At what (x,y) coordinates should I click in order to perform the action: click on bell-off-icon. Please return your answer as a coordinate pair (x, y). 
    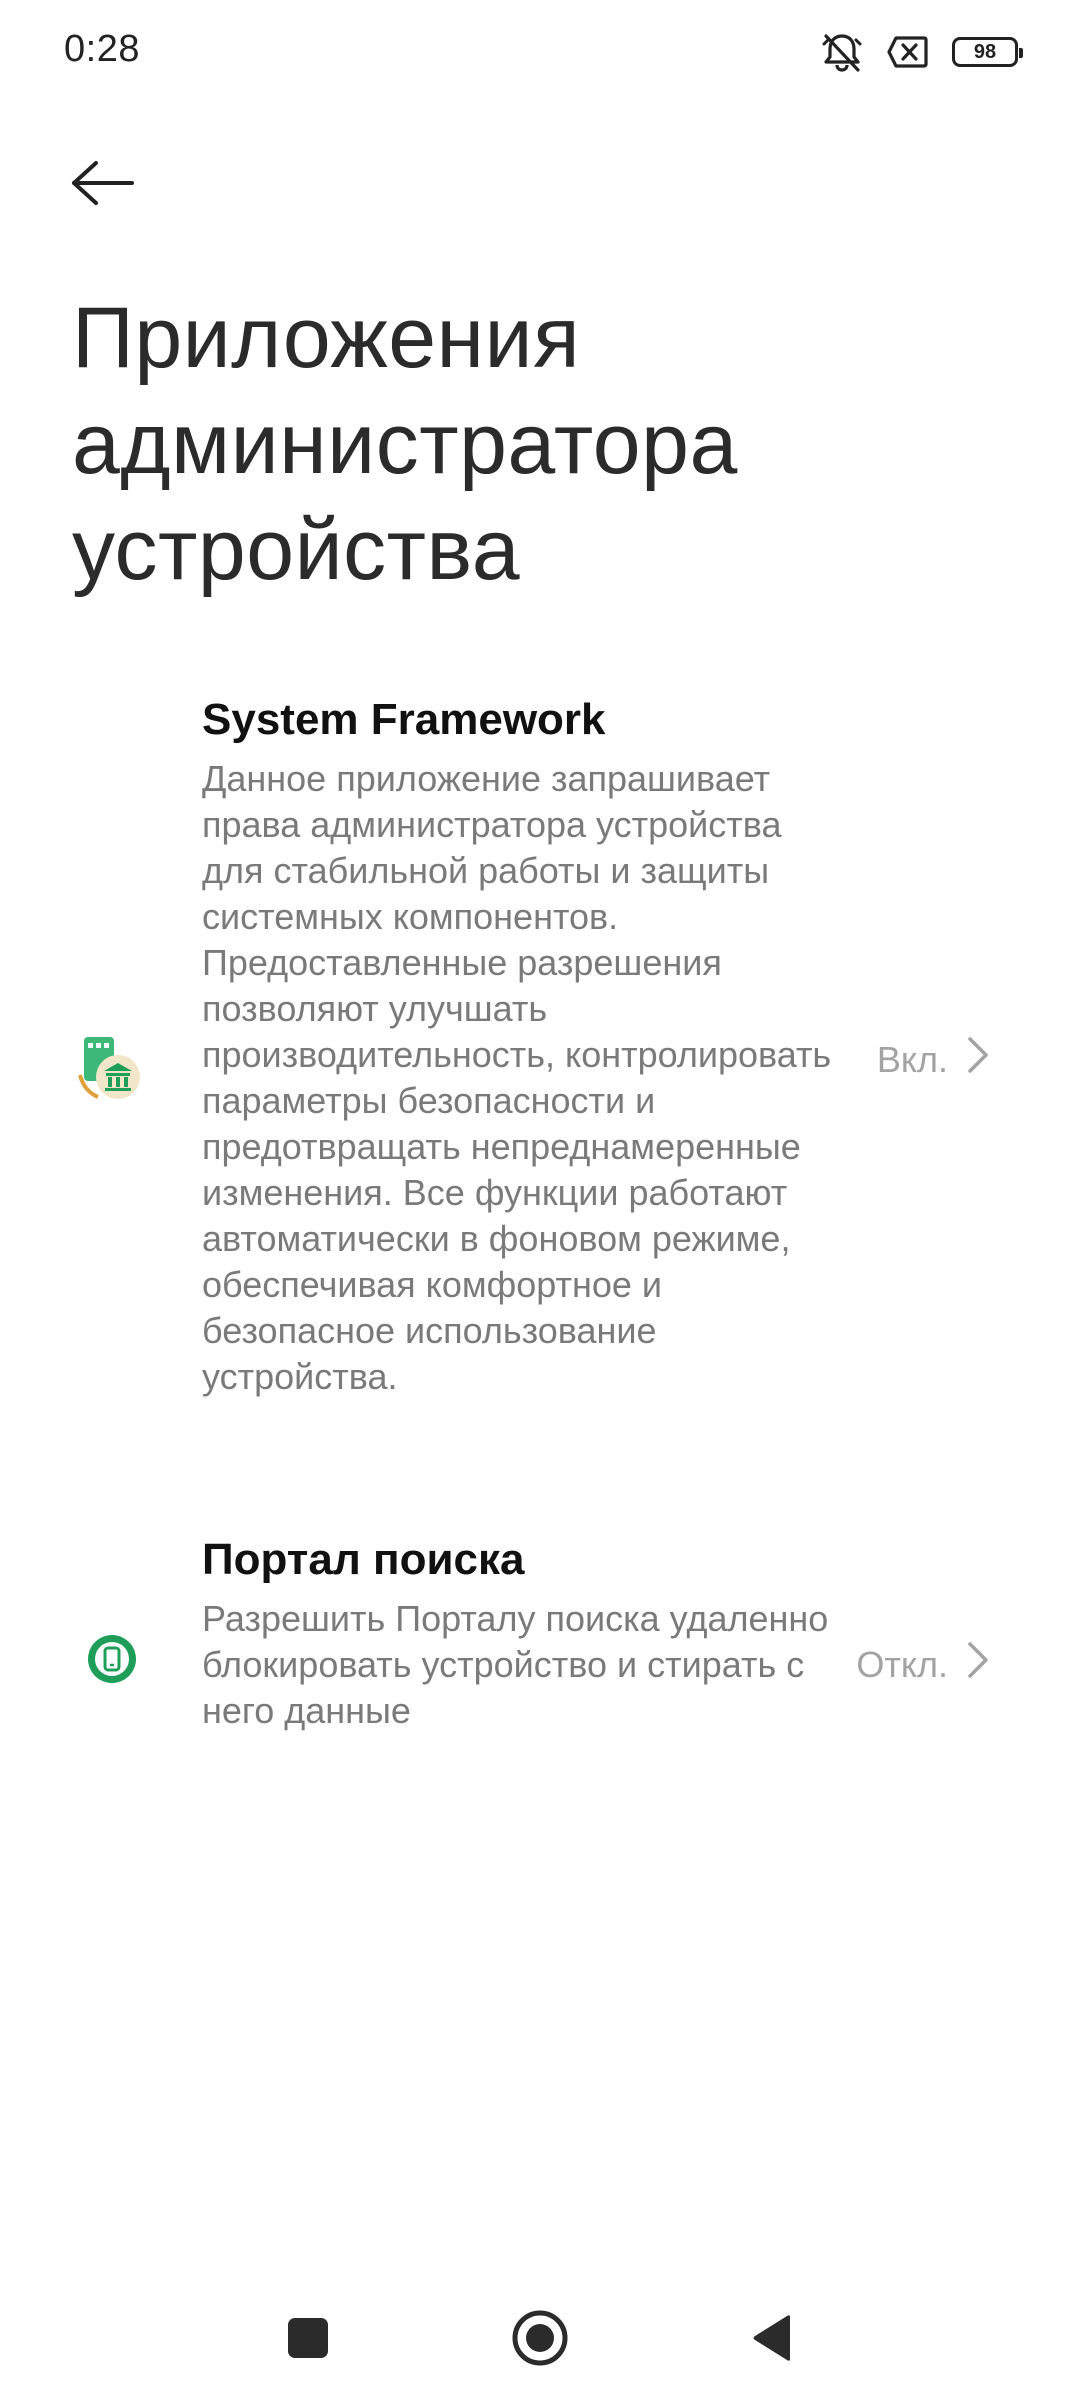
    Looking at the image, I should click on (842, 52).